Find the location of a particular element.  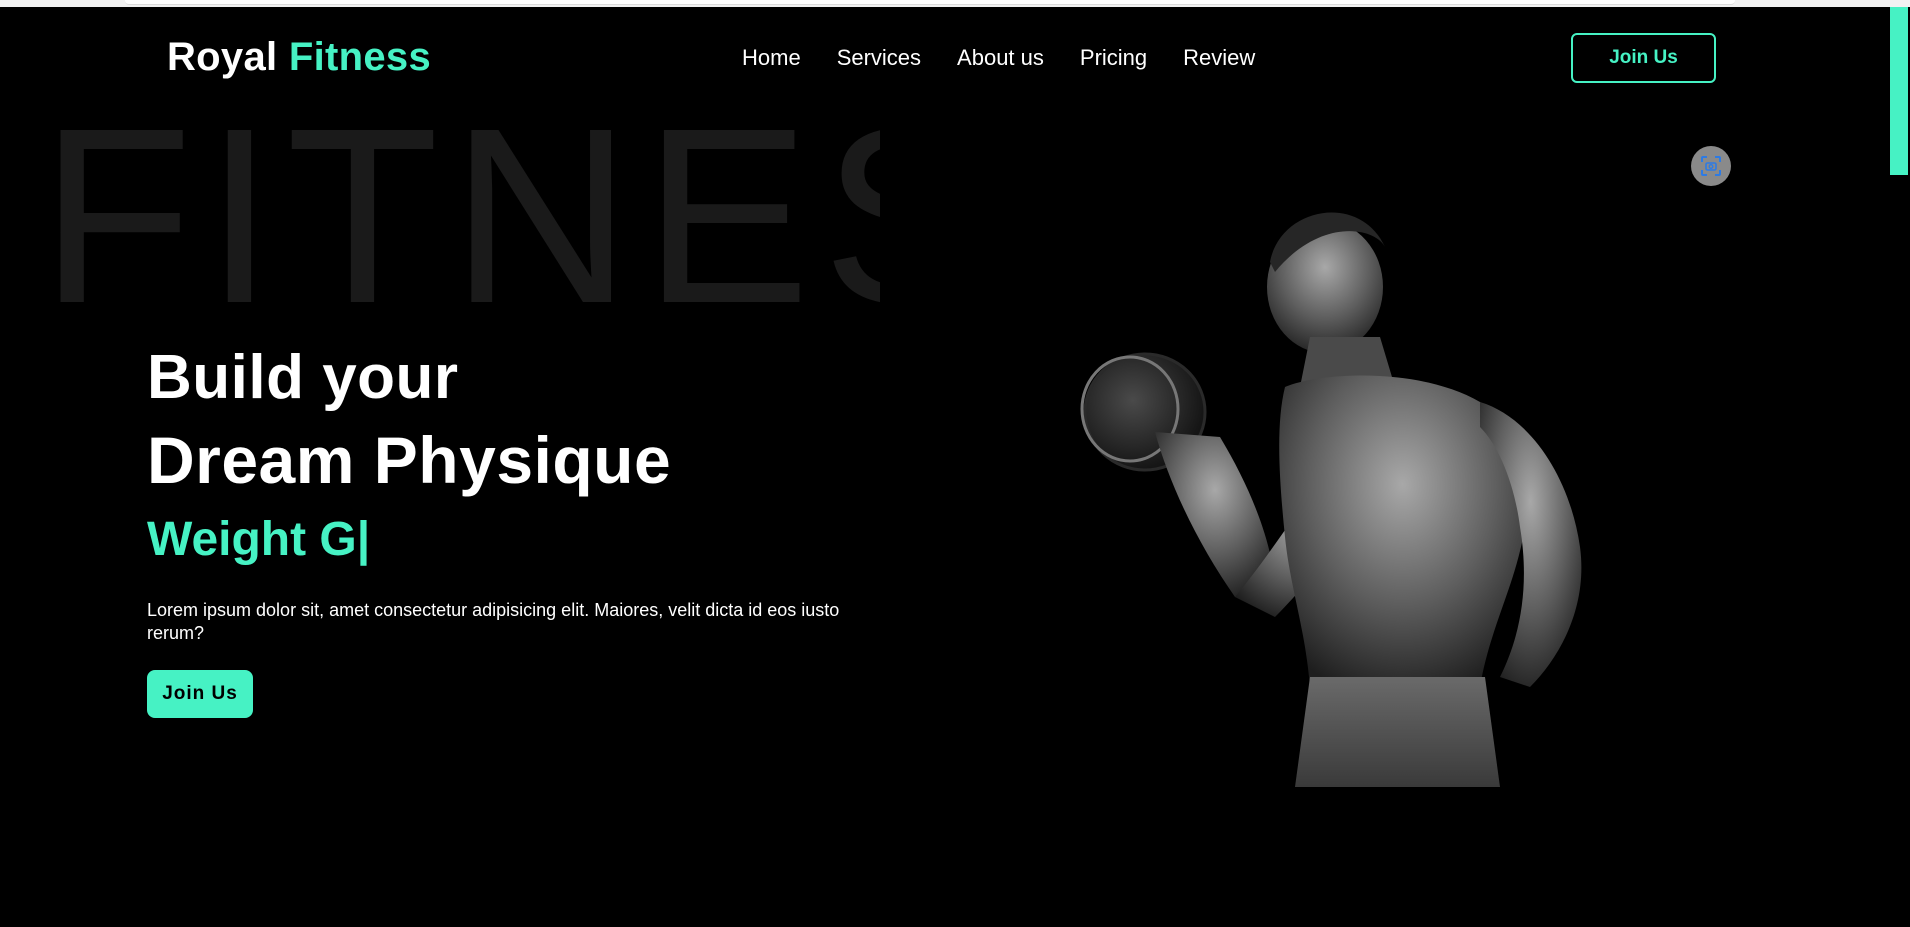

nav-link-services: Services is located at coordinates (879, 58).